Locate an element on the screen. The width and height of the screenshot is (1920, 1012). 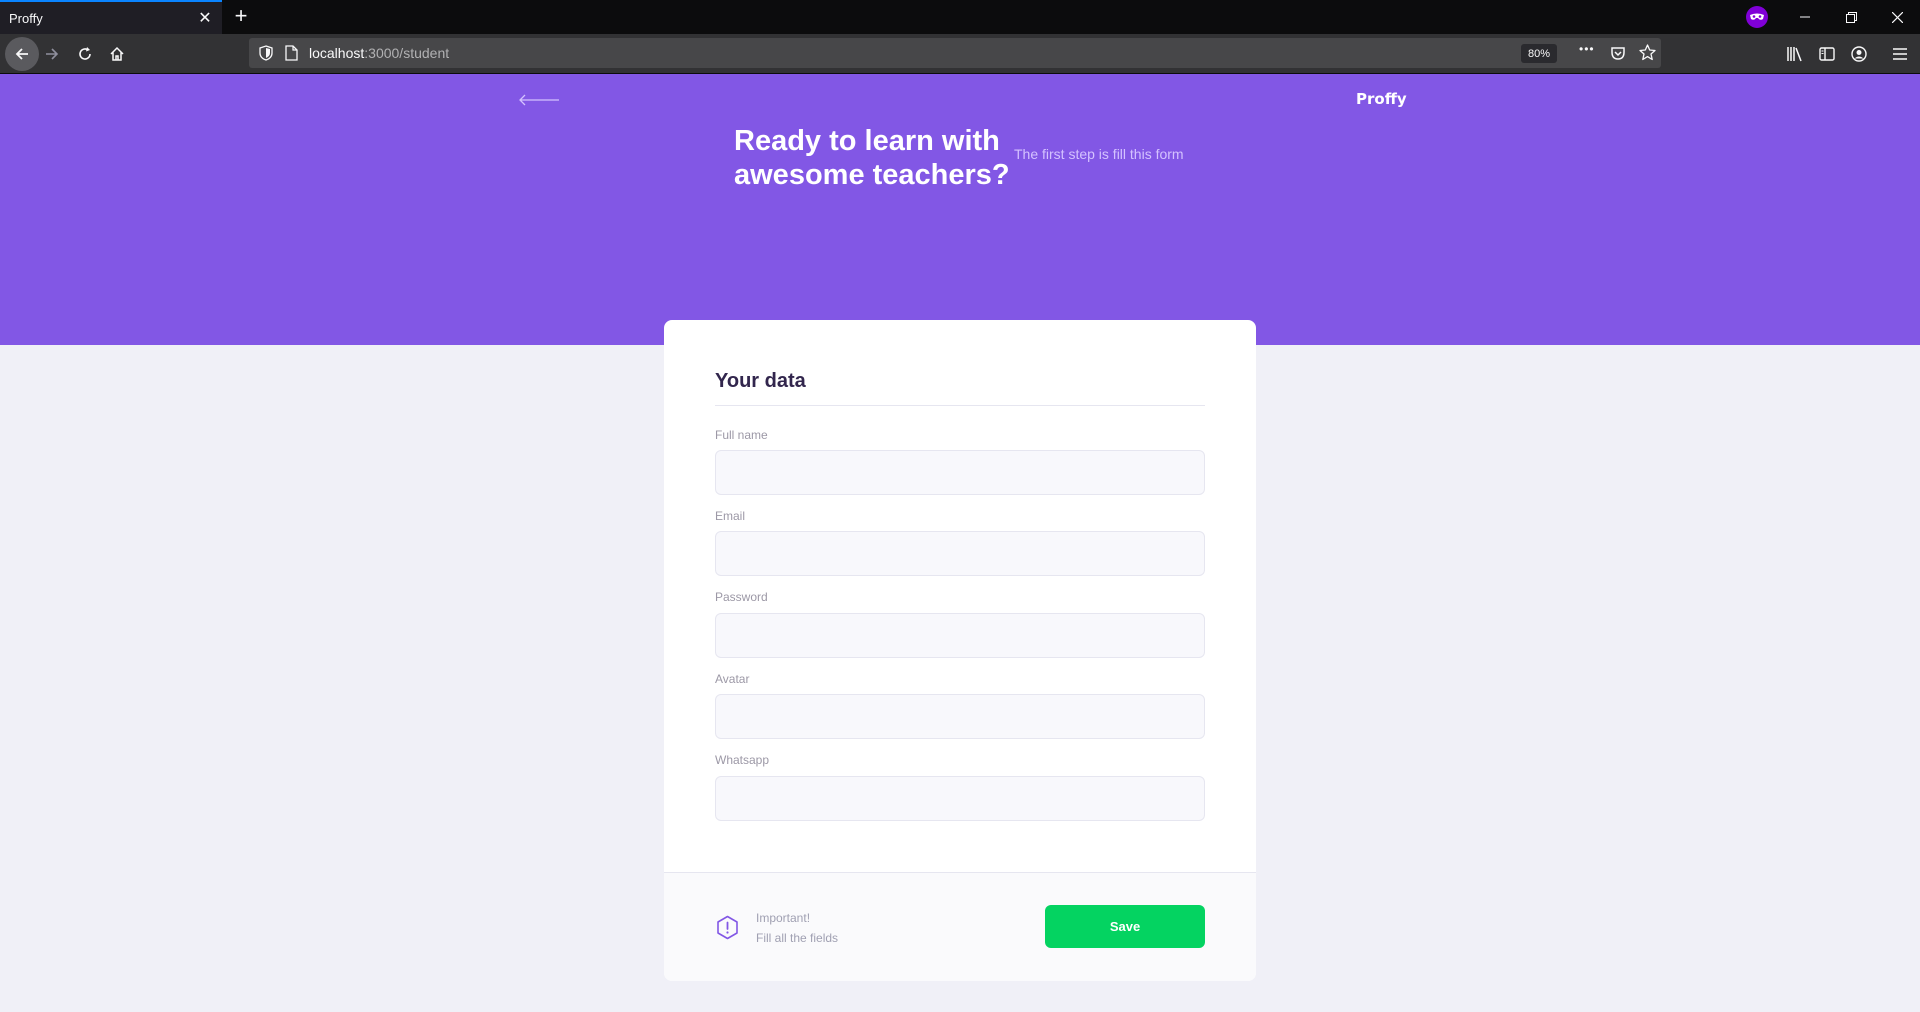
form-legend: Your data is located at coordinates (960, 388).